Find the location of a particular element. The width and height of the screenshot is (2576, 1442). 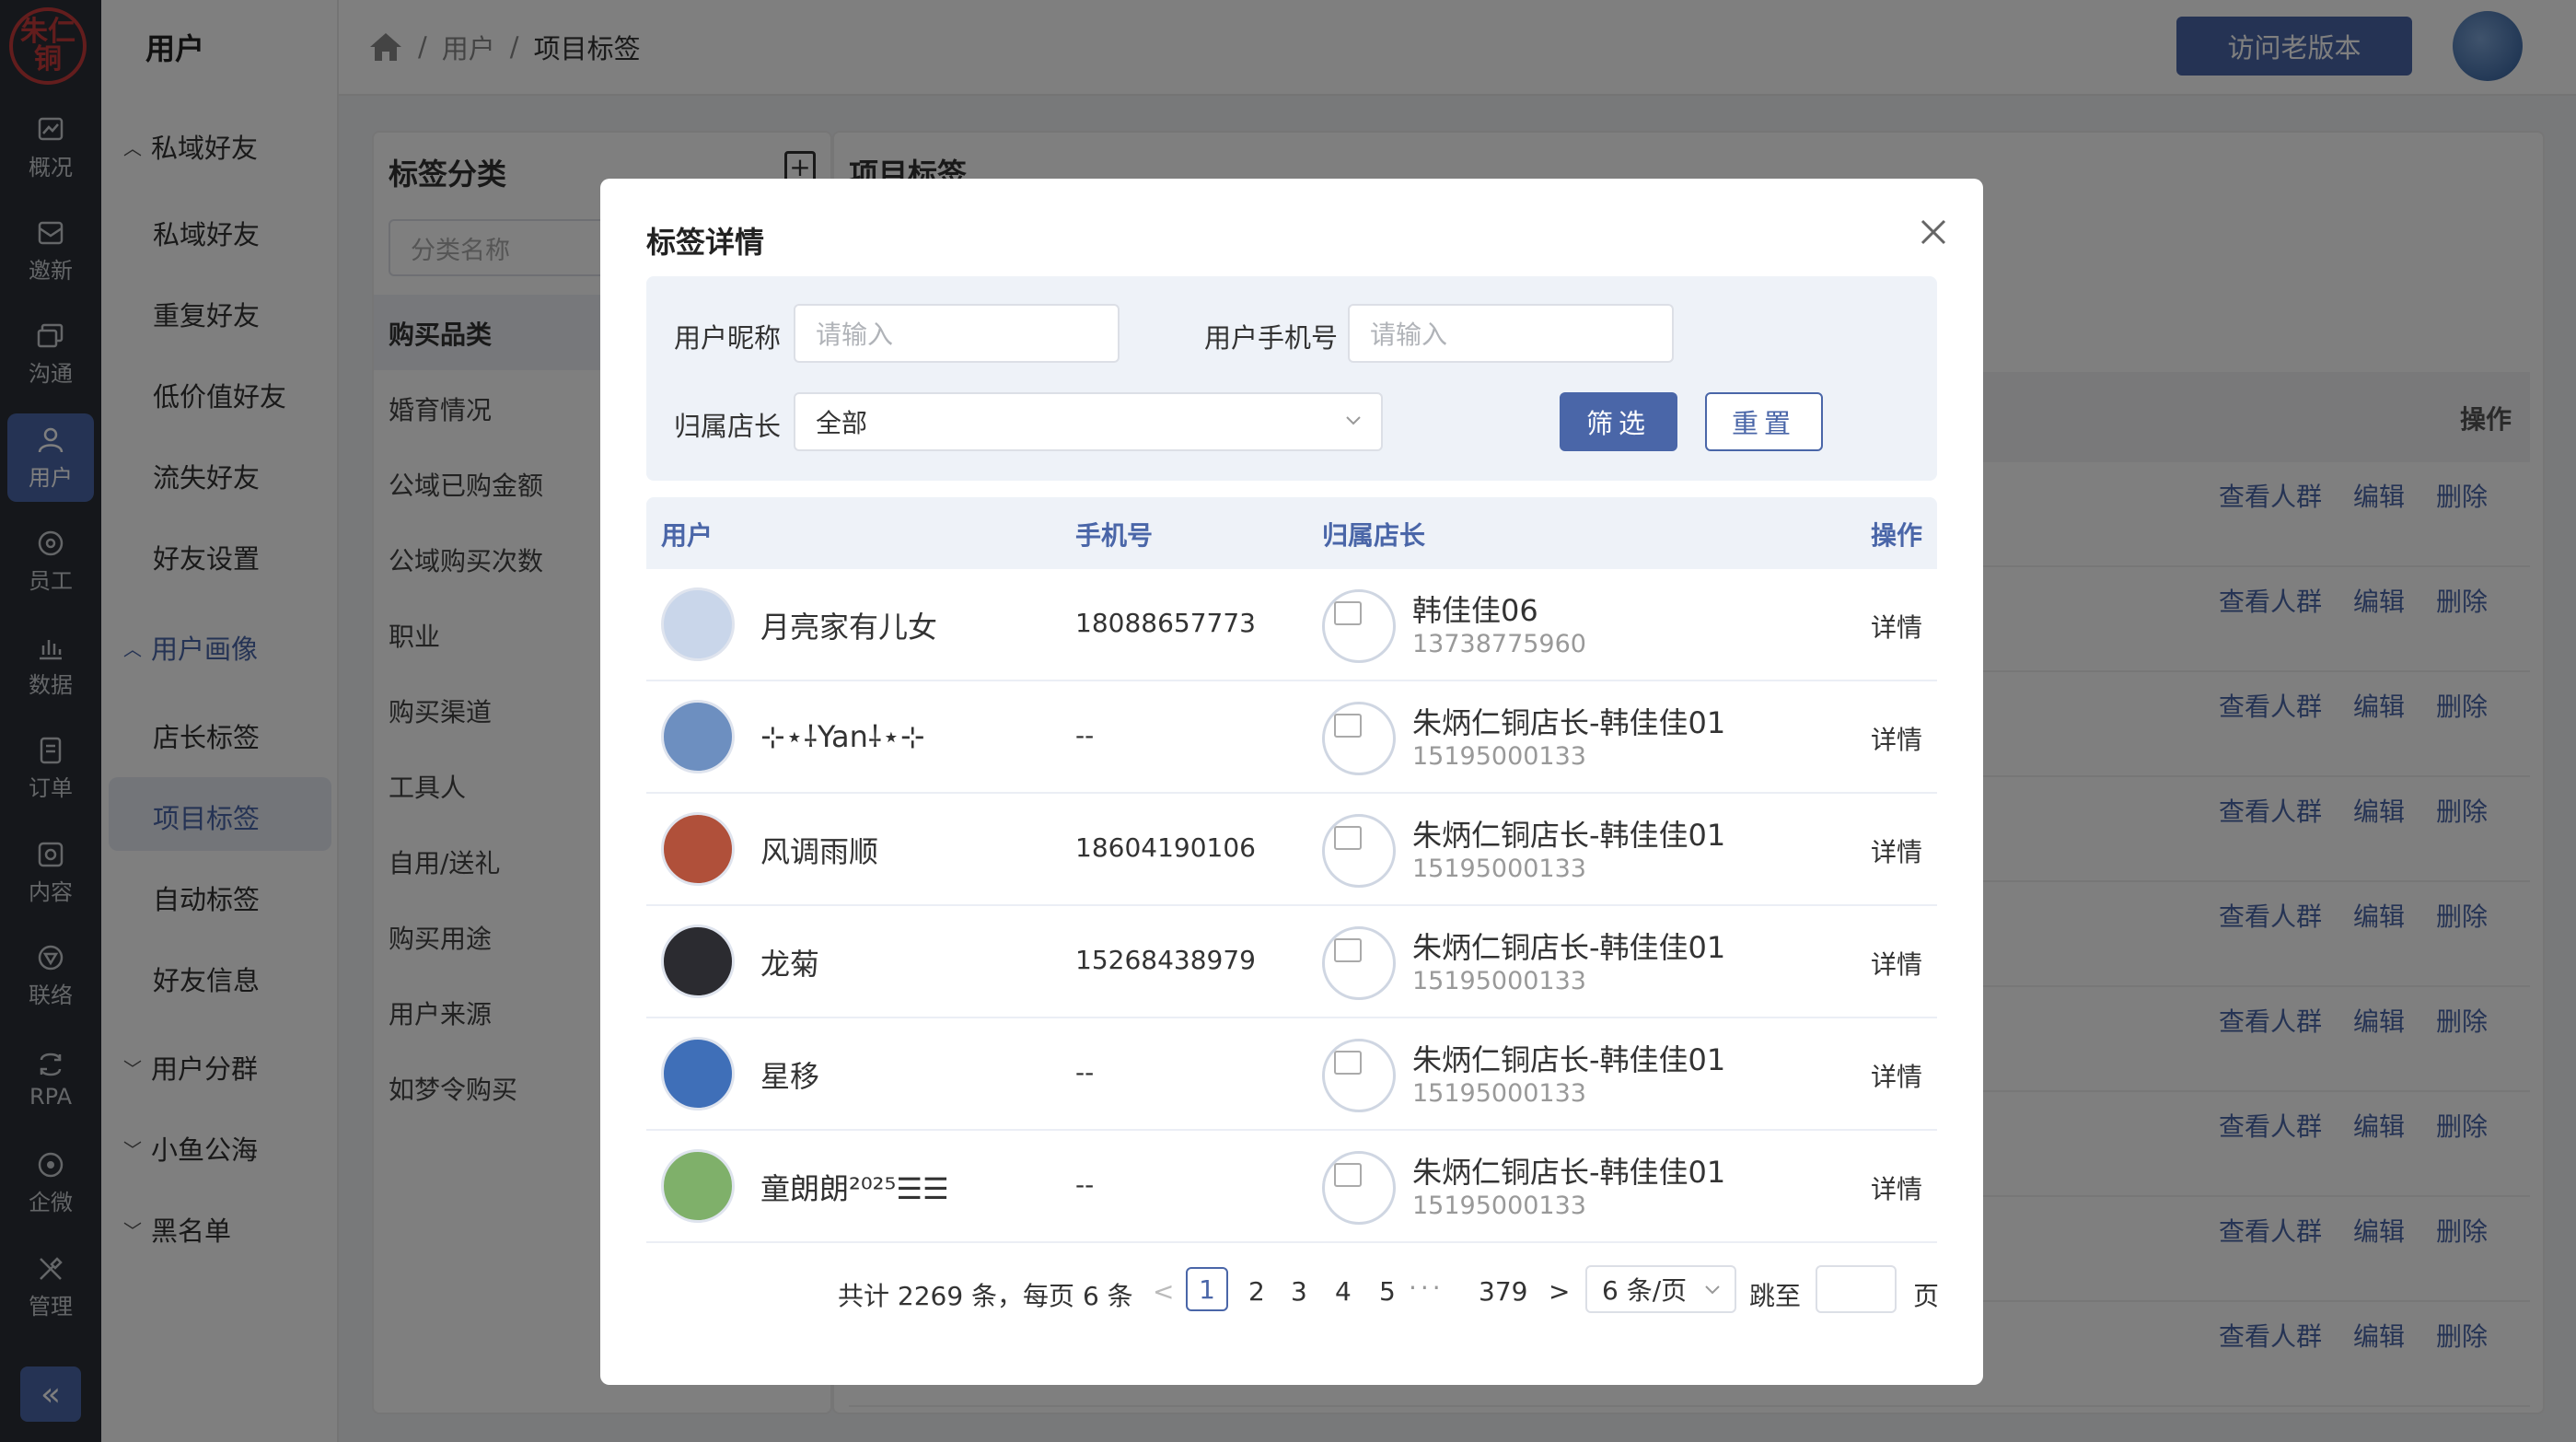

page-size-select: 6 条/页 is located at coordinates (1660, 1289).